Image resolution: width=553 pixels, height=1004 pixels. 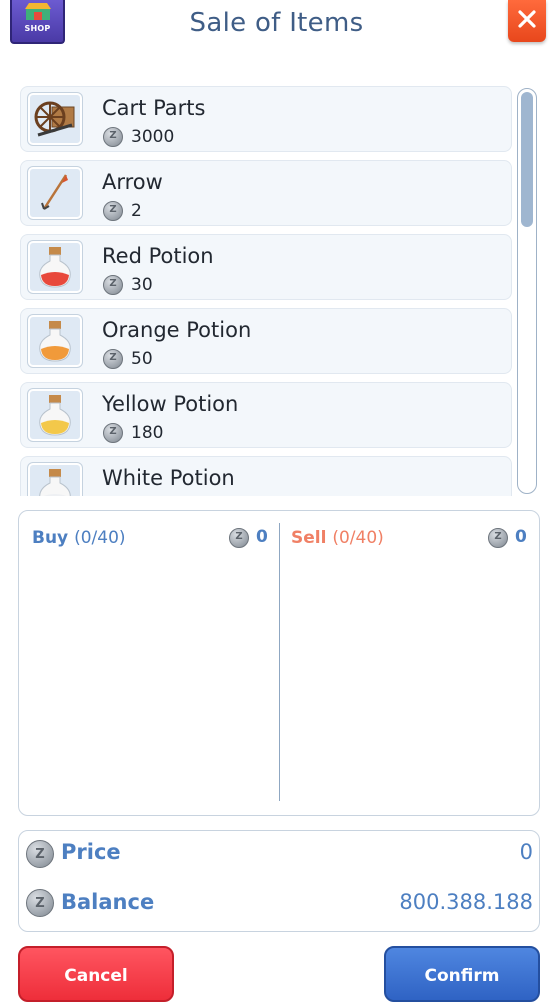 I want to click on list-item: Orange Potion 50, so click(x=266, y=341).